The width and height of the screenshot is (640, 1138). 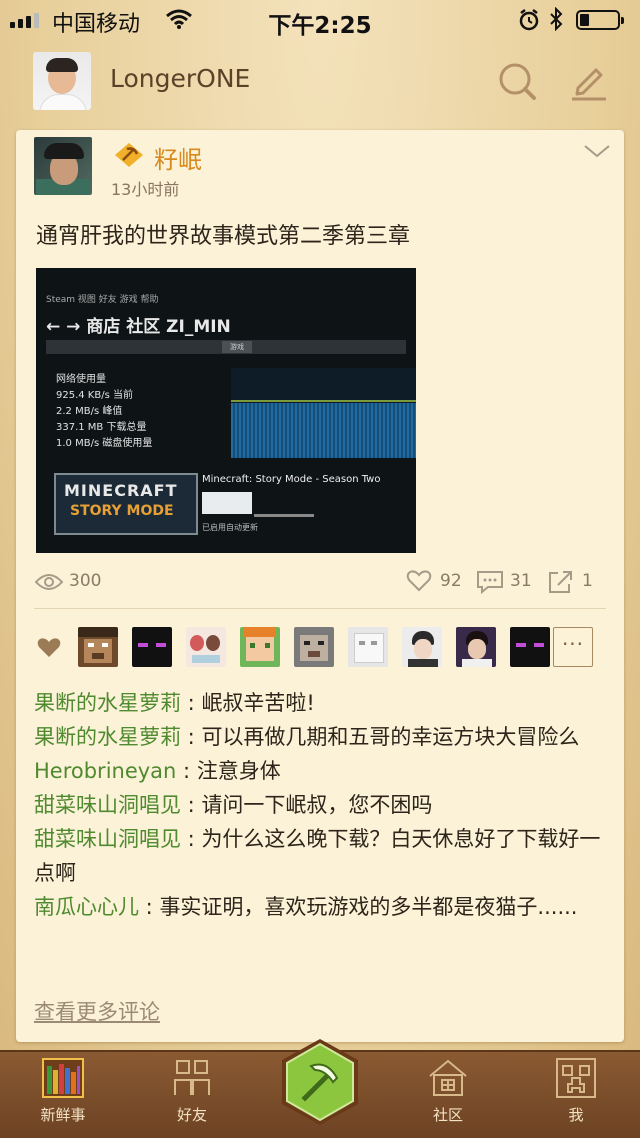 What do you see at coordinates (105, 771) in the screenshot?
I see `comment-author: Herobrineyan` at bounding box center [105, 771].